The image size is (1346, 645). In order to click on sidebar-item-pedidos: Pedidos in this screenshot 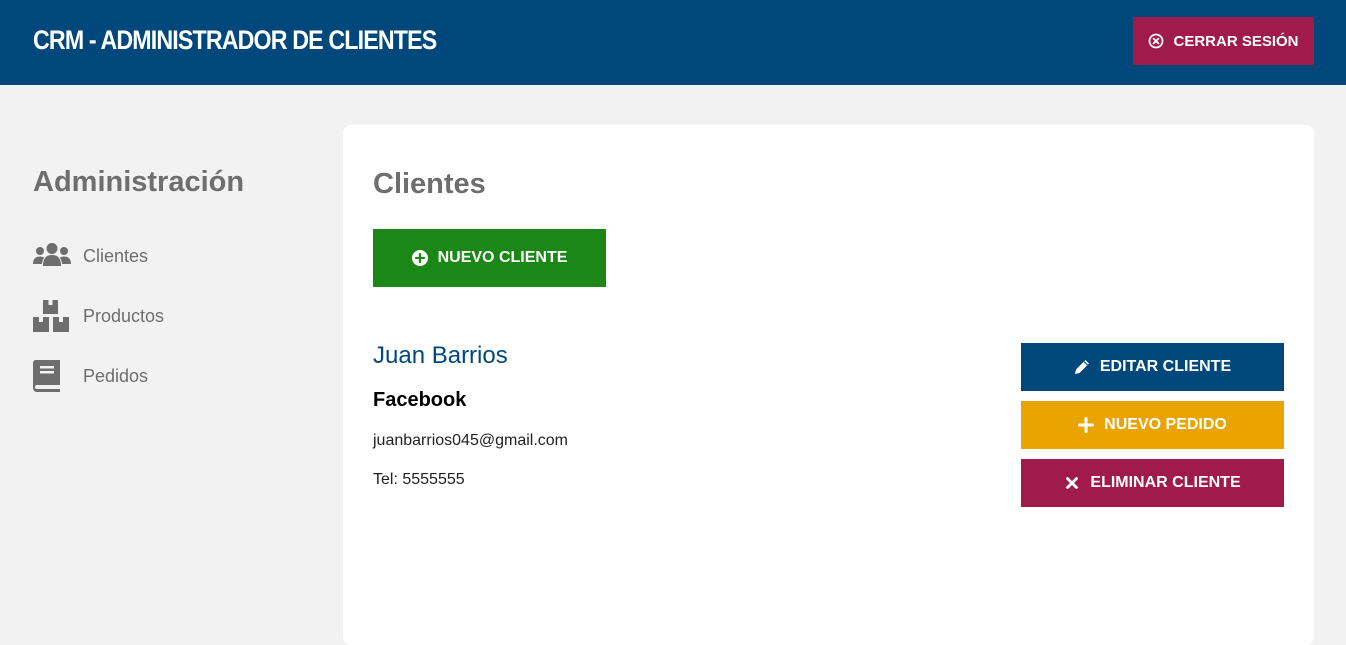, I will do `click(163, 376)`.